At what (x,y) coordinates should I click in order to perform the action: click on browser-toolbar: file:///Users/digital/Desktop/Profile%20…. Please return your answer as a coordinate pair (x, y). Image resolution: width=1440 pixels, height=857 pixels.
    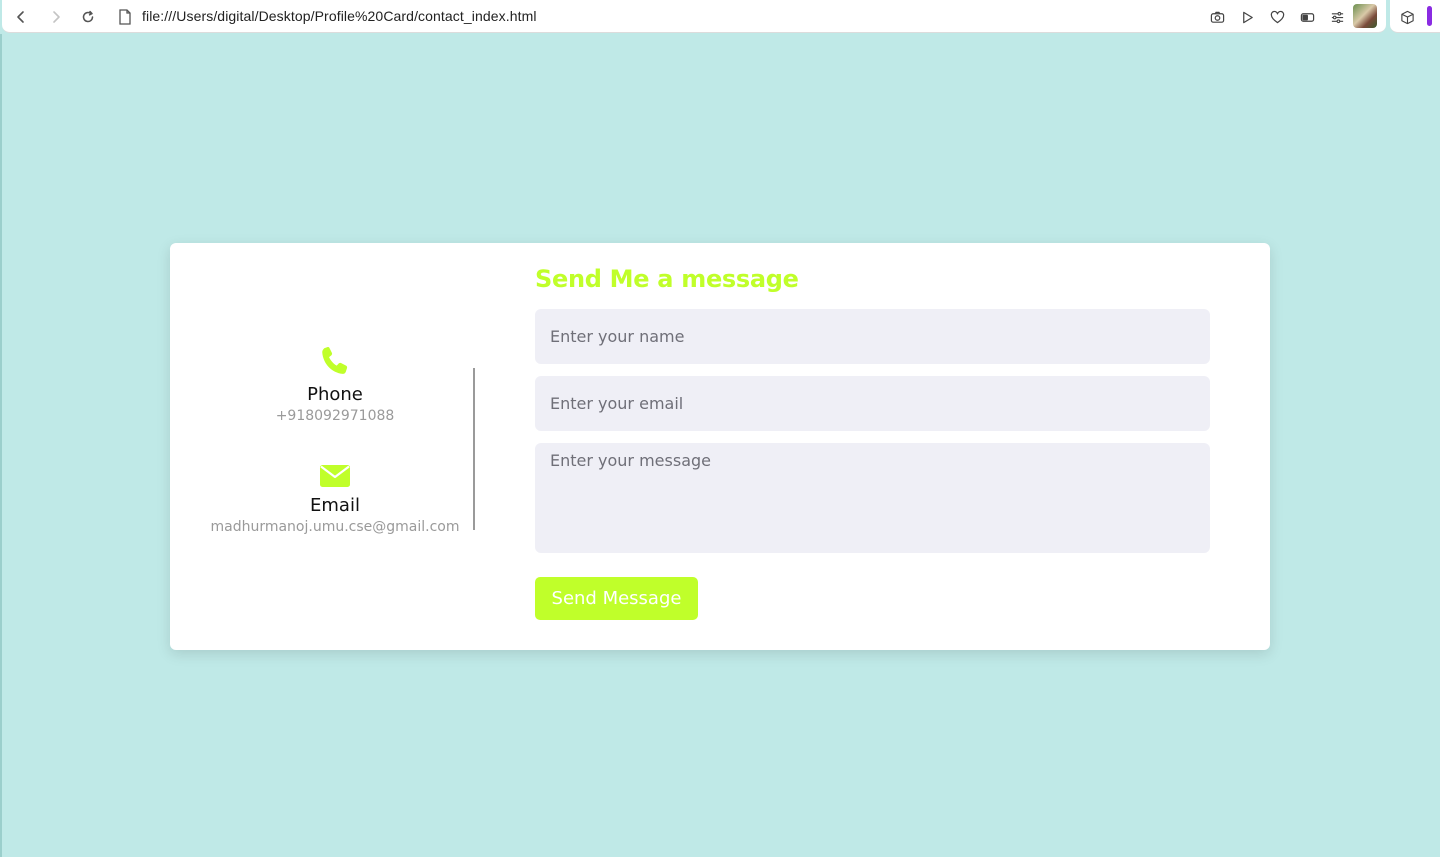
    Looking at the image, I should click on (720, 17).